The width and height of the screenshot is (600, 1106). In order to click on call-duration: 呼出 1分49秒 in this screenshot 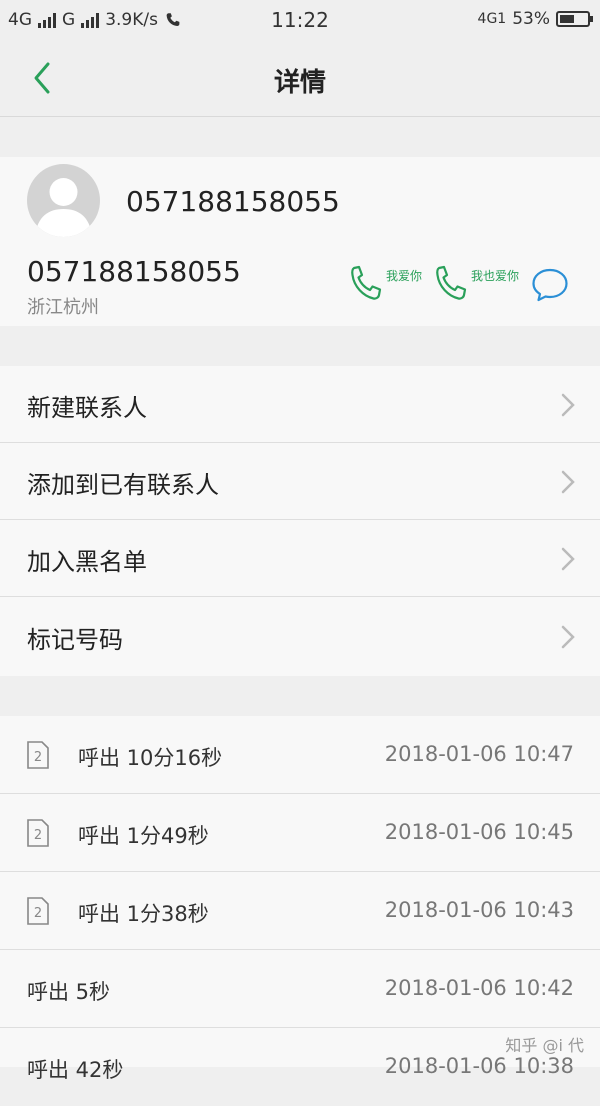, I will do `click(143, 836)`.